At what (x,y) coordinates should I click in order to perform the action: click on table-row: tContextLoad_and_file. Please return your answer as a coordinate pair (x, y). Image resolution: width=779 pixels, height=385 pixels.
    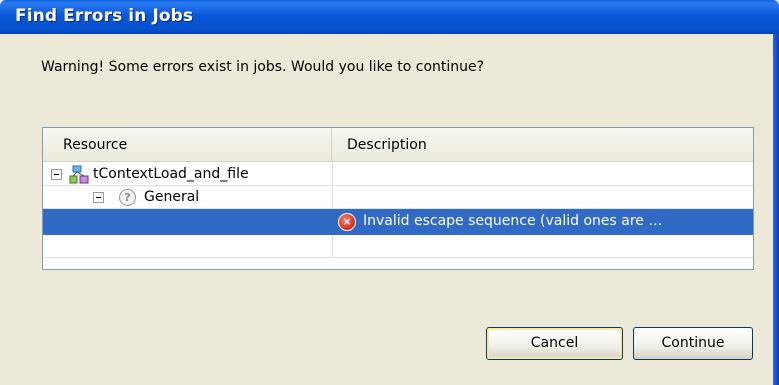
    Looking at the image, I should click on (398, 174).